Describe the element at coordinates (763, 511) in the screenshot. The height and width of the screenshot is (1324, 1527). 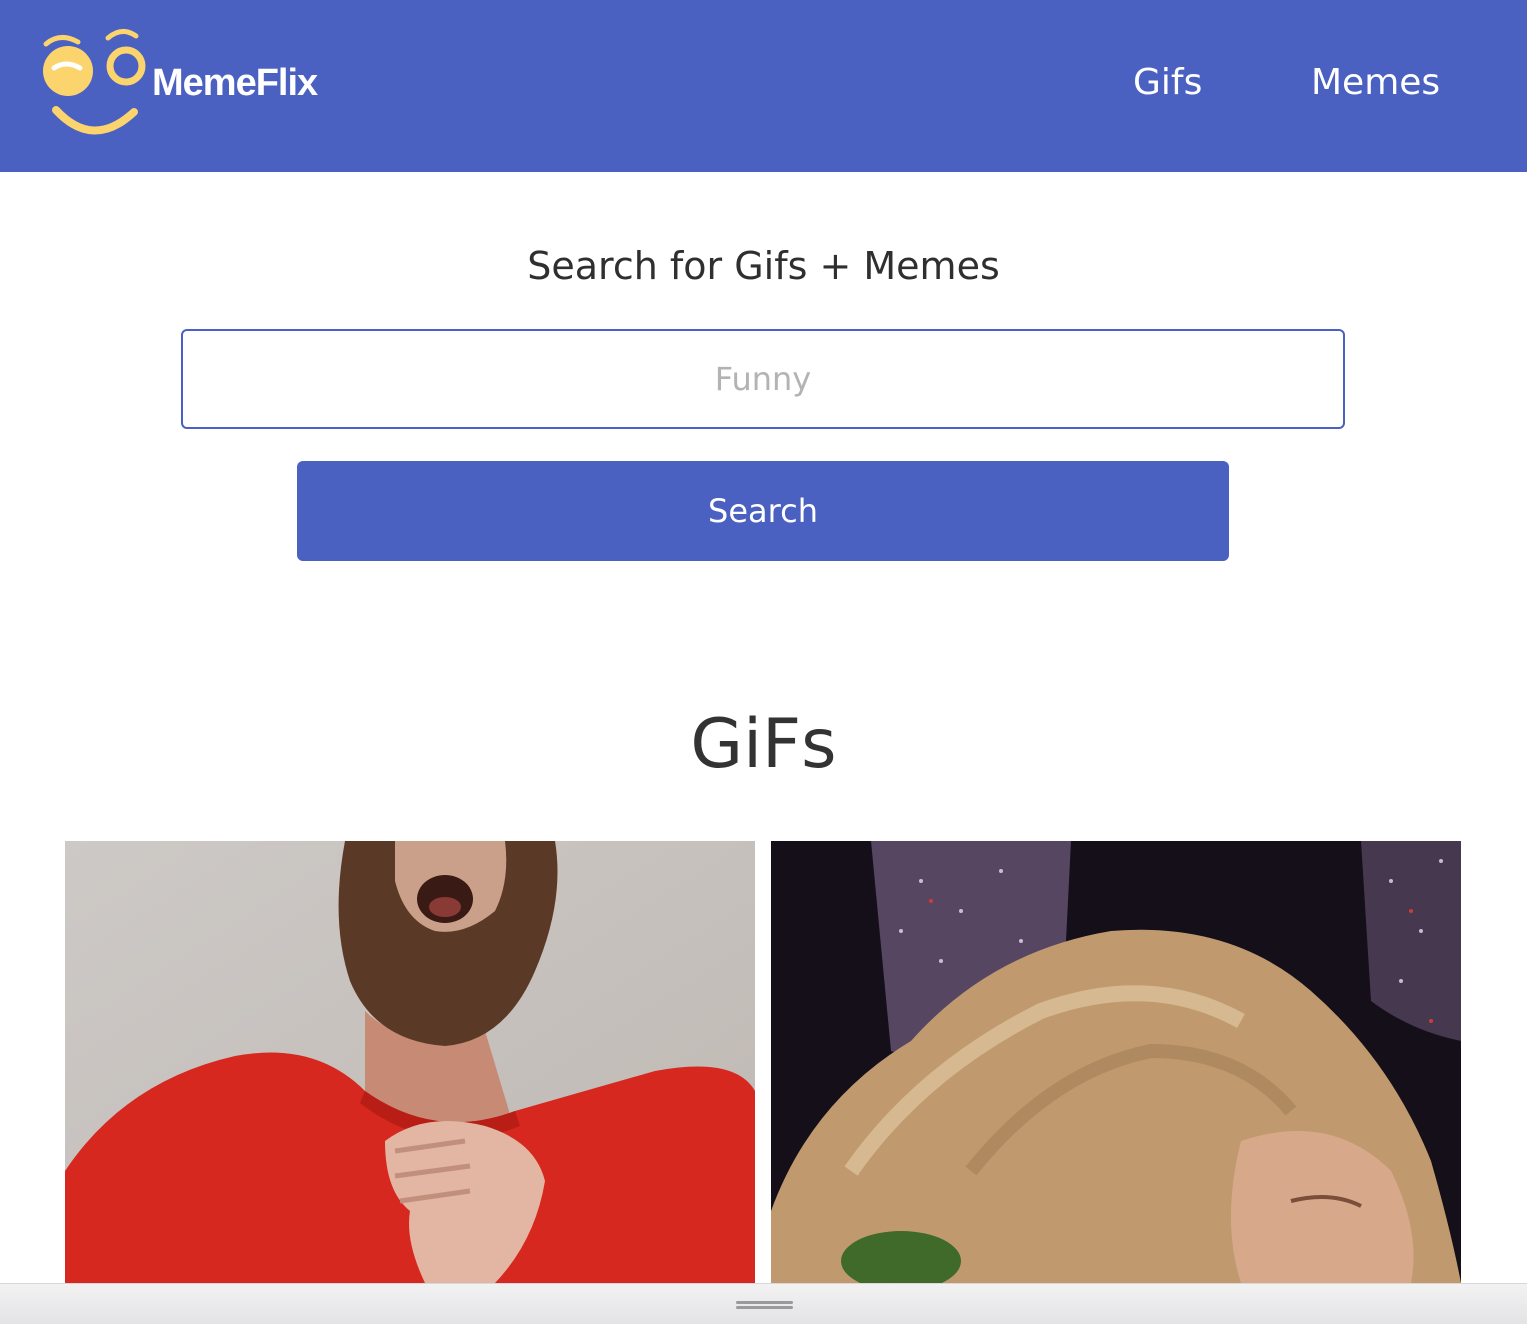
I see `search-button: Search` at that location.